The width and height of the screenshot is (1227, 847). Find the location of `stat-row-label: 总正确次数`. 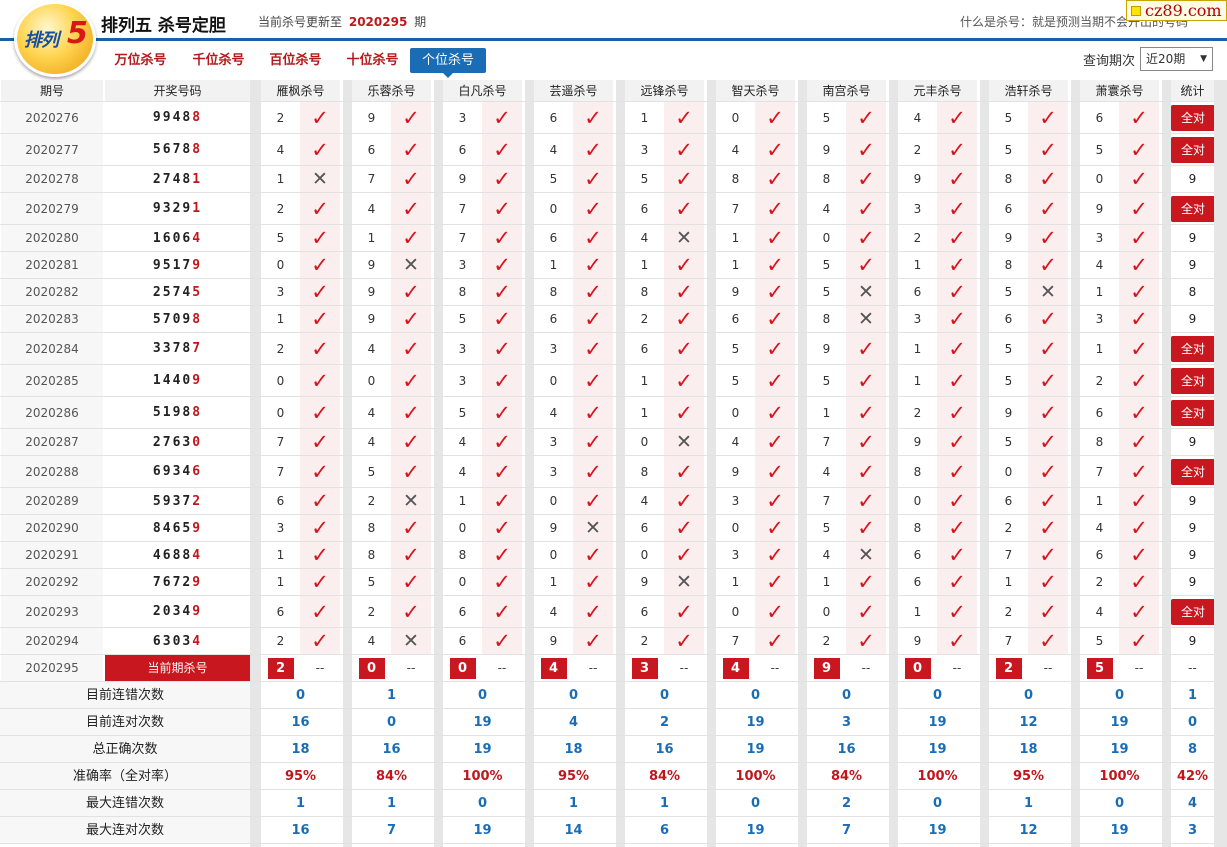

stat-row-label: 总正确次数 is located at coordinates (125, 749).